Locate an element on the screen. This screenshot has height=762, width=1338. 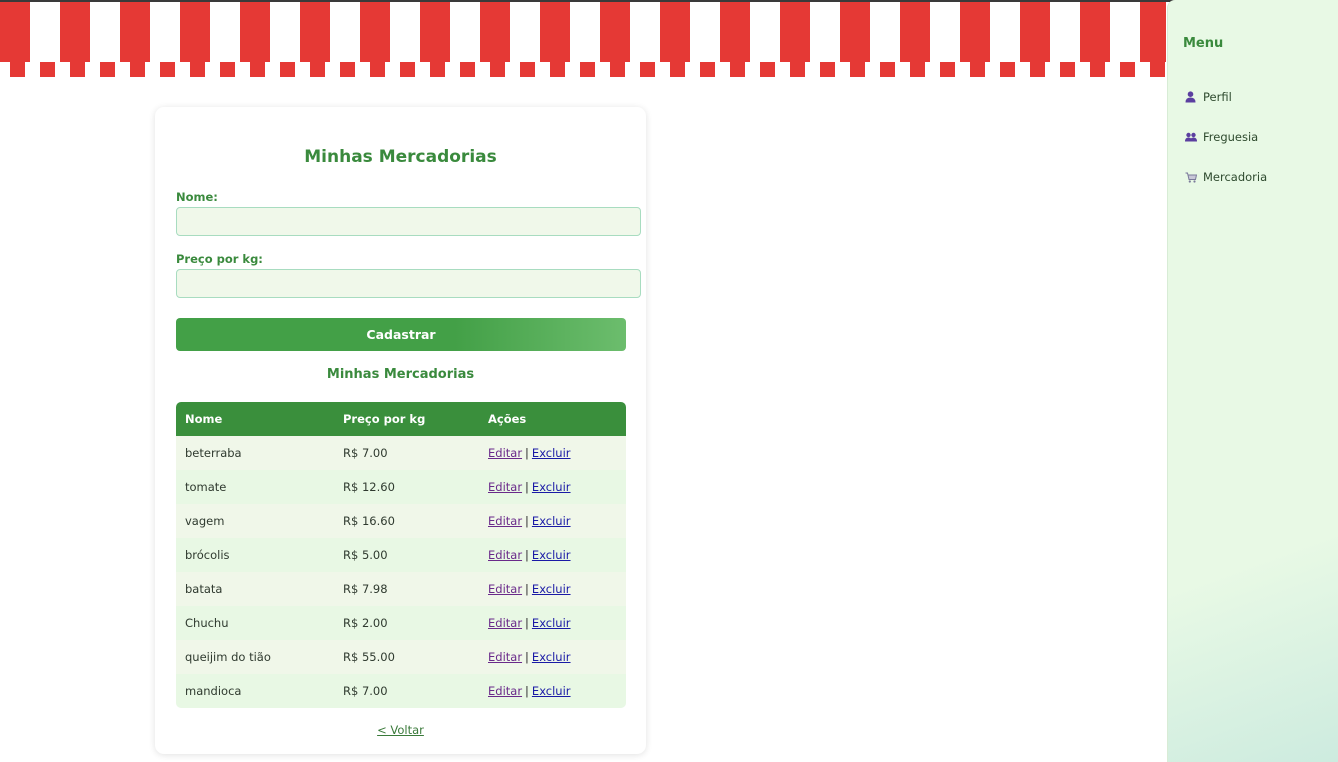
table-row: brócolis R$ 5.00 Editar | Excluir is located at coordinates (401, 555).